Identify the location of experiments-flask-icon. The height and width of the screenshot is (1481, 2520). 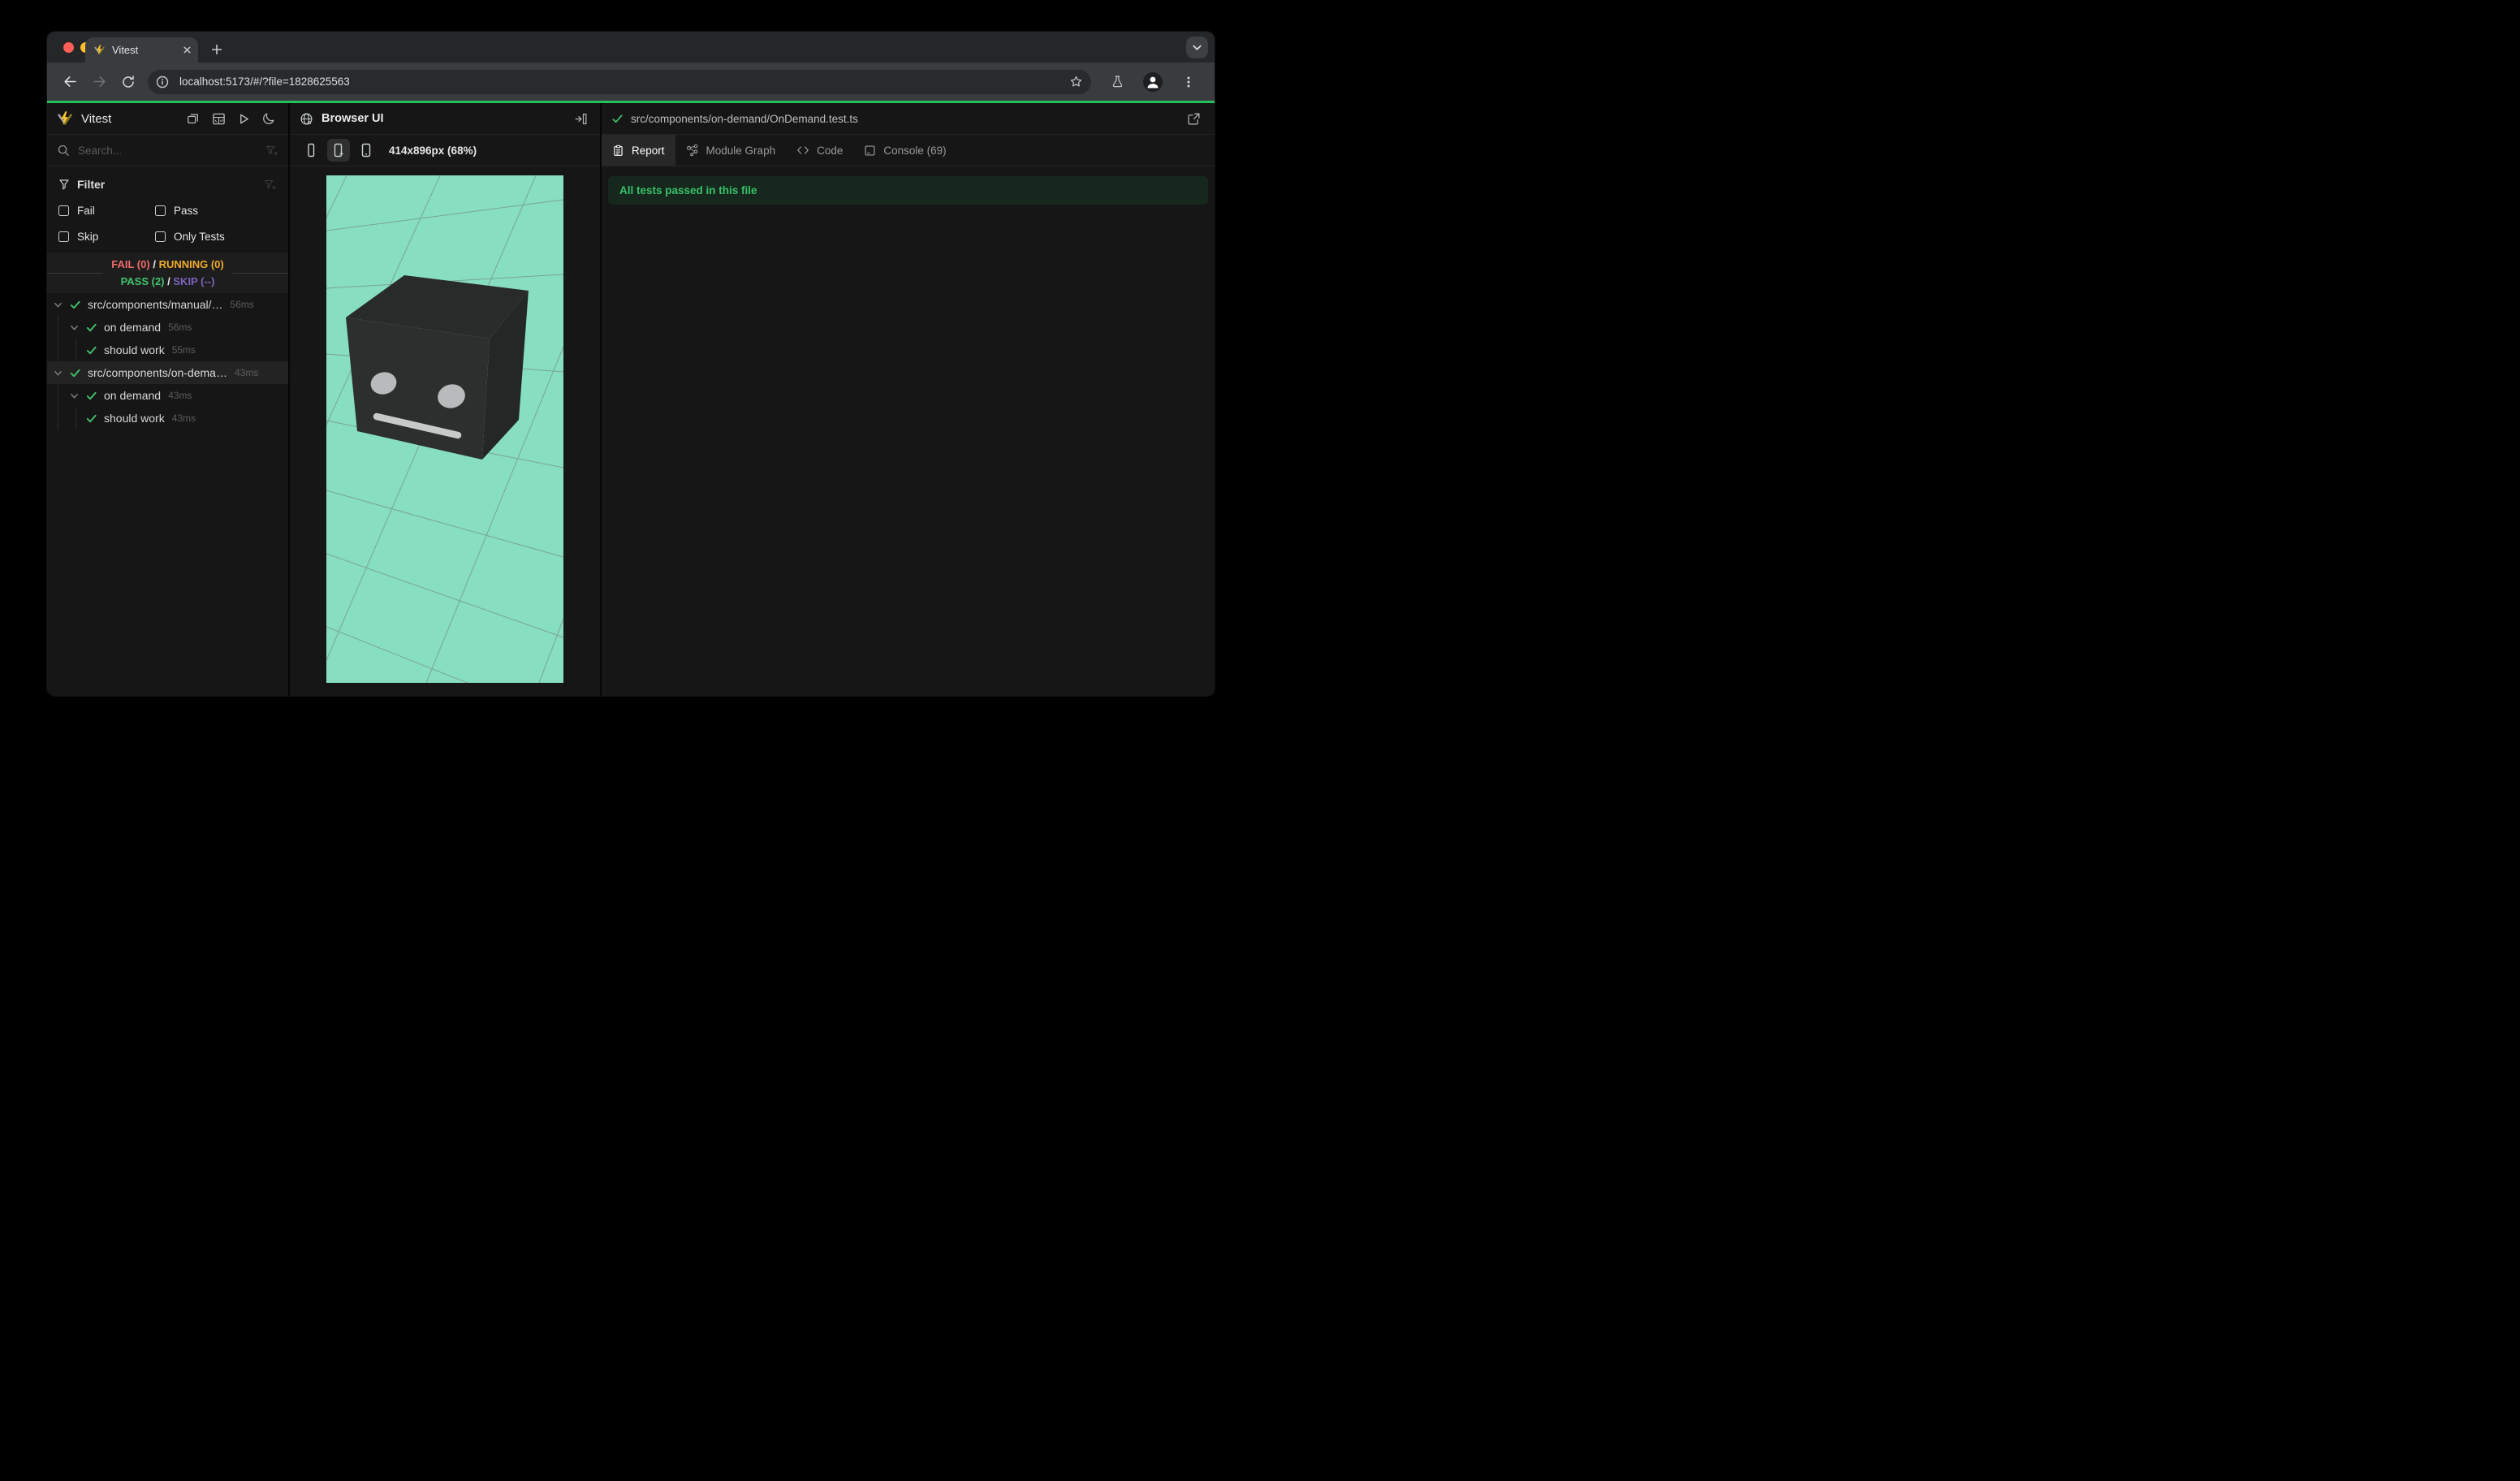
(1117, 82).